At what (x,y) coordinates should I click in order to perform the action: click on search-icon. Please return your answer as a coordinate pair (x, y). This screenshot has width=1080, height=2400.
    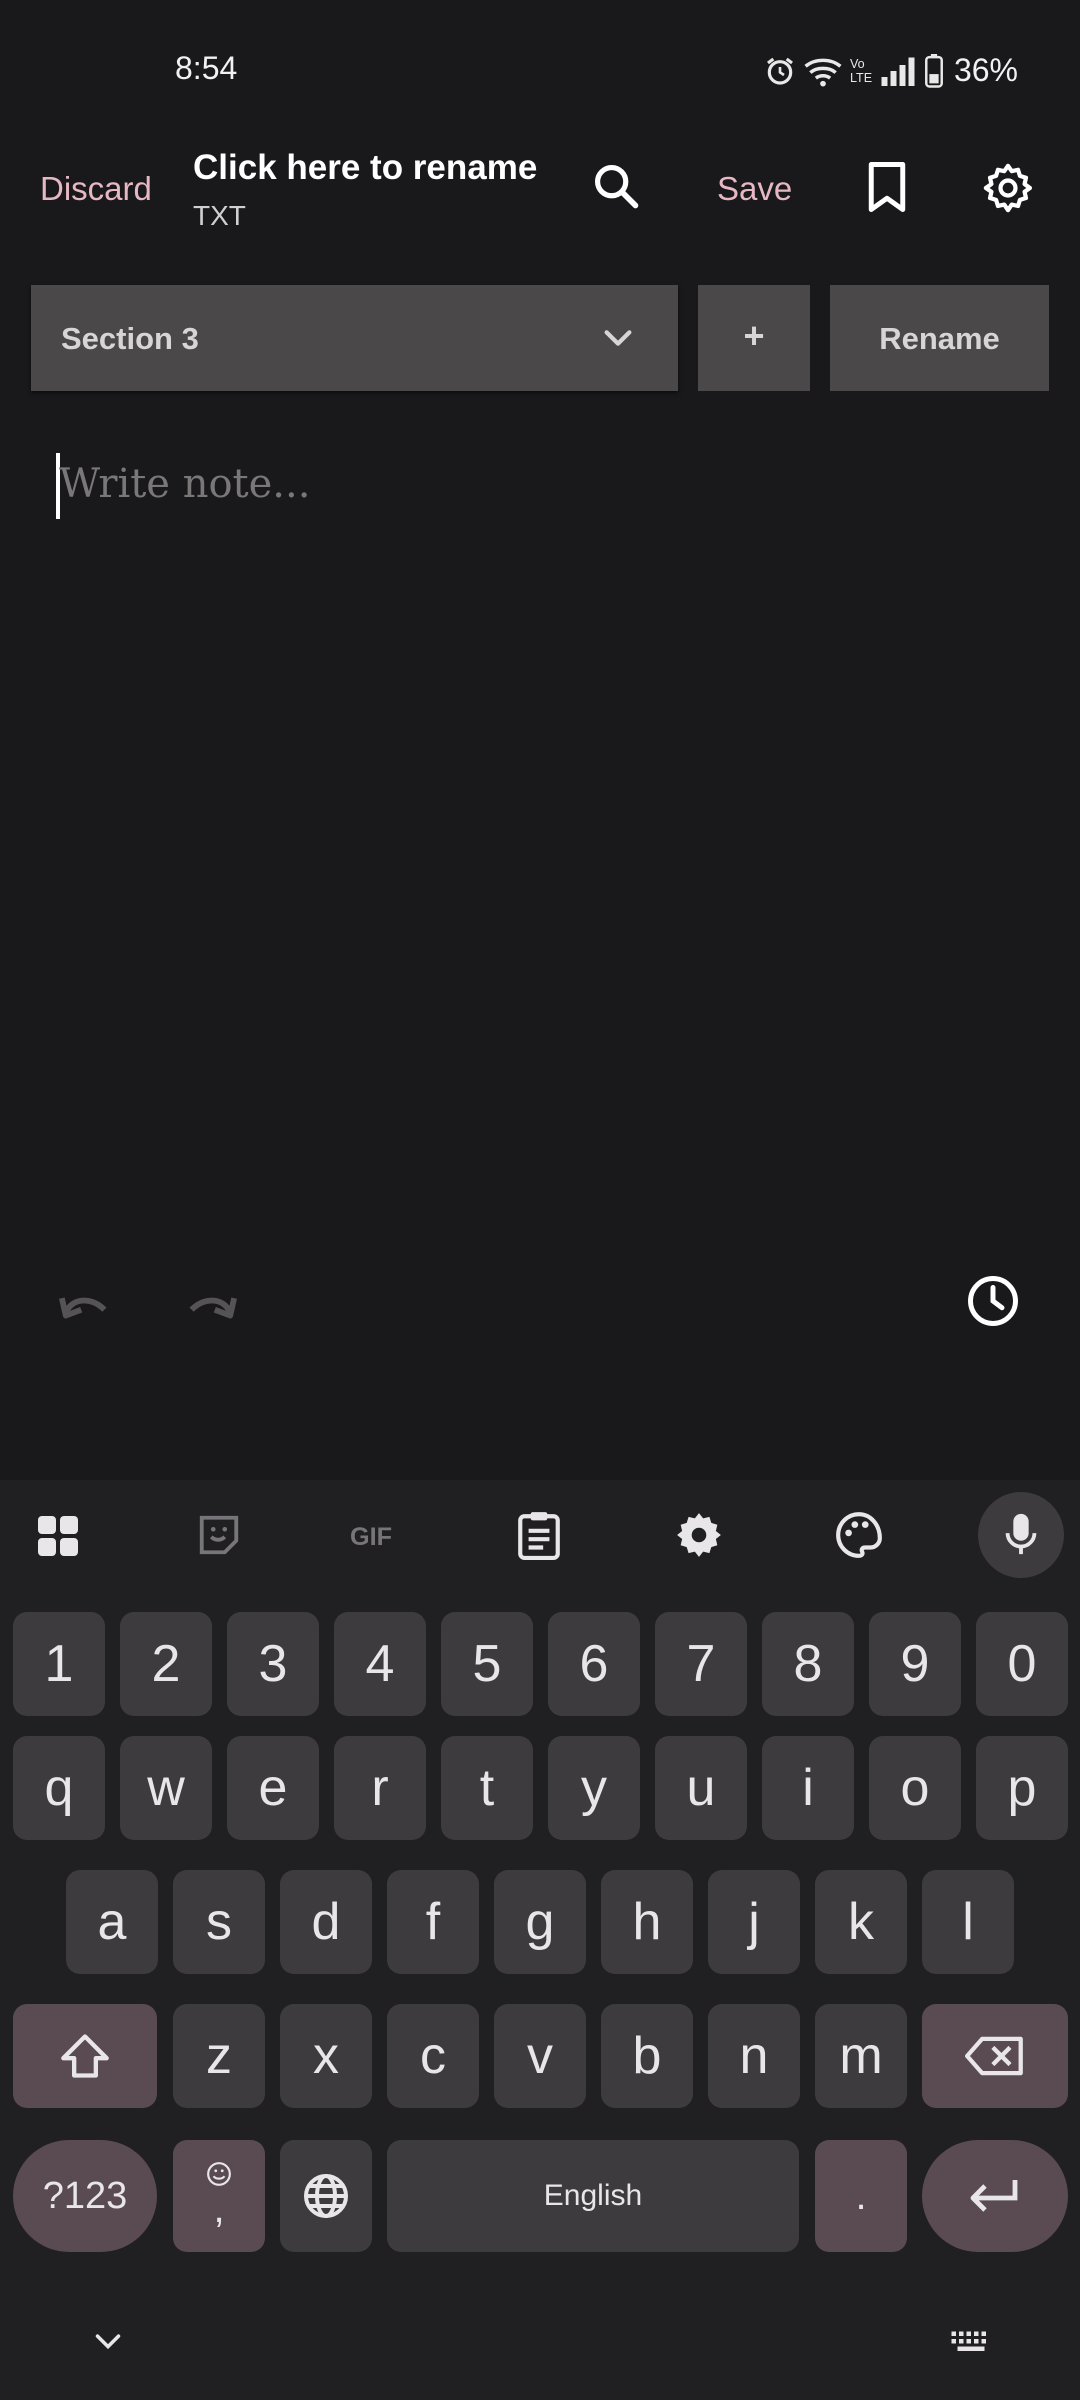
    Looking at the image, I should click on (616, 186).